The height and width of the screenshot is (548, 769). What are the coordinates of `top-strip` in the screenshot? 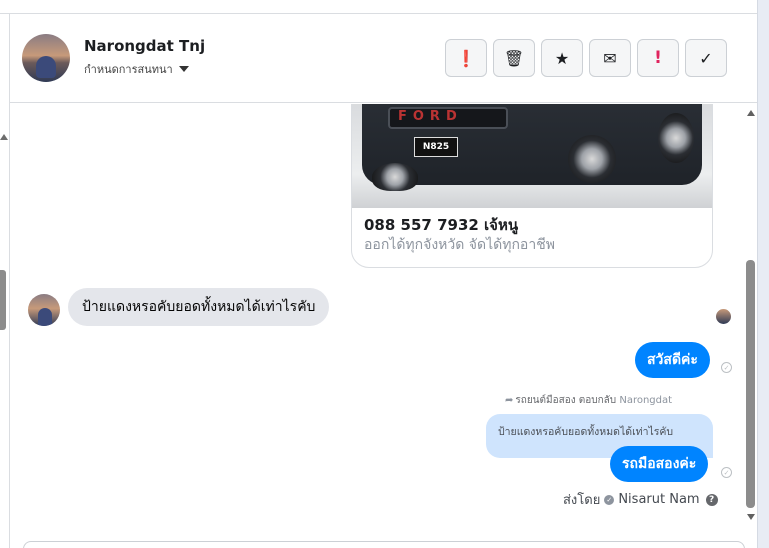 It's located at (378, 7).